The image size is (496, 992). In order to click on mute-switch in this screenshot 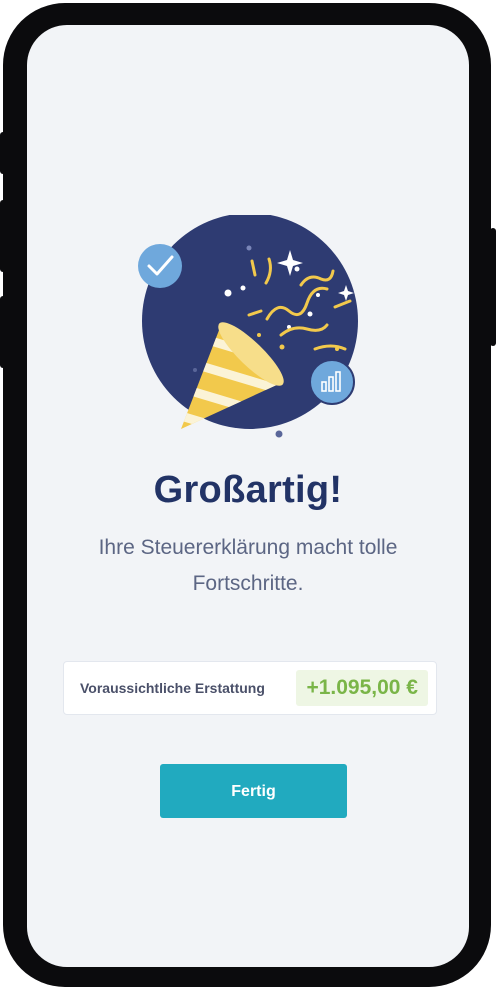, I will do `click(3, 153)`.